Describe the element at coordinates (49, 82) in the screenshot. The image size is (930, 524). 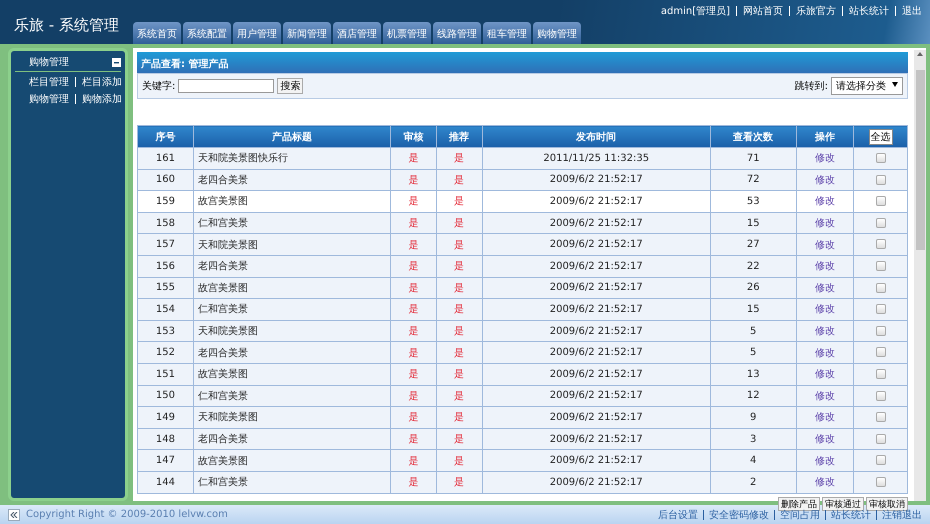
I see `sidebar-link: 栏目管理` at that location.